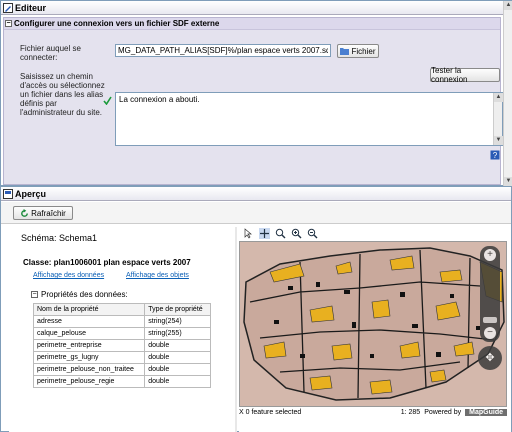  I want to click on collapse-icon: −, so click(8, 23).